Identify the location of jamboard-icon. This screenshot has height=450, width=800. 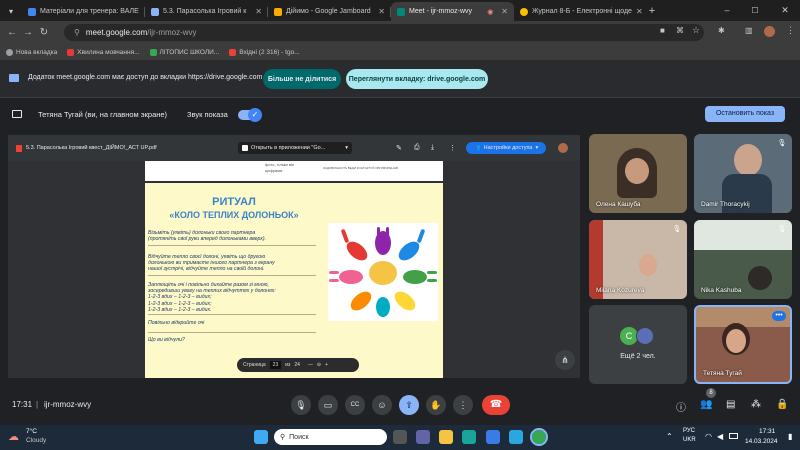
(278, 11).